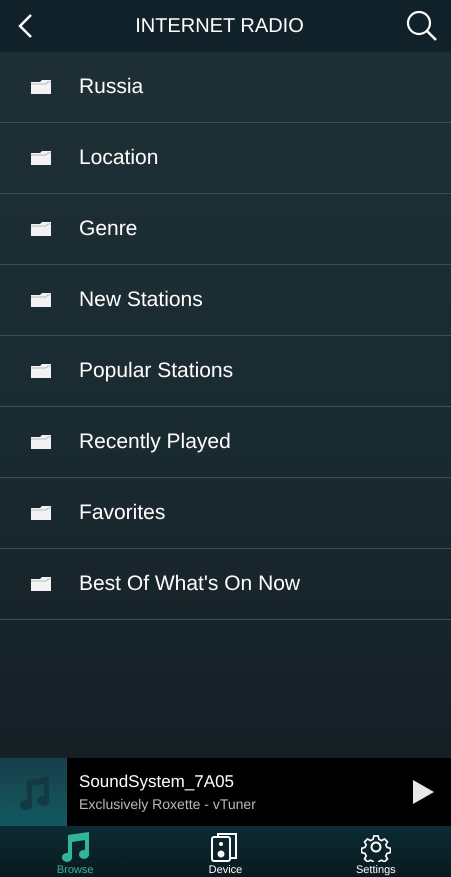  What do you see at coordinates (423, 792) in the screenshot?
I see `play-icon` at bounding box center [423, 792].